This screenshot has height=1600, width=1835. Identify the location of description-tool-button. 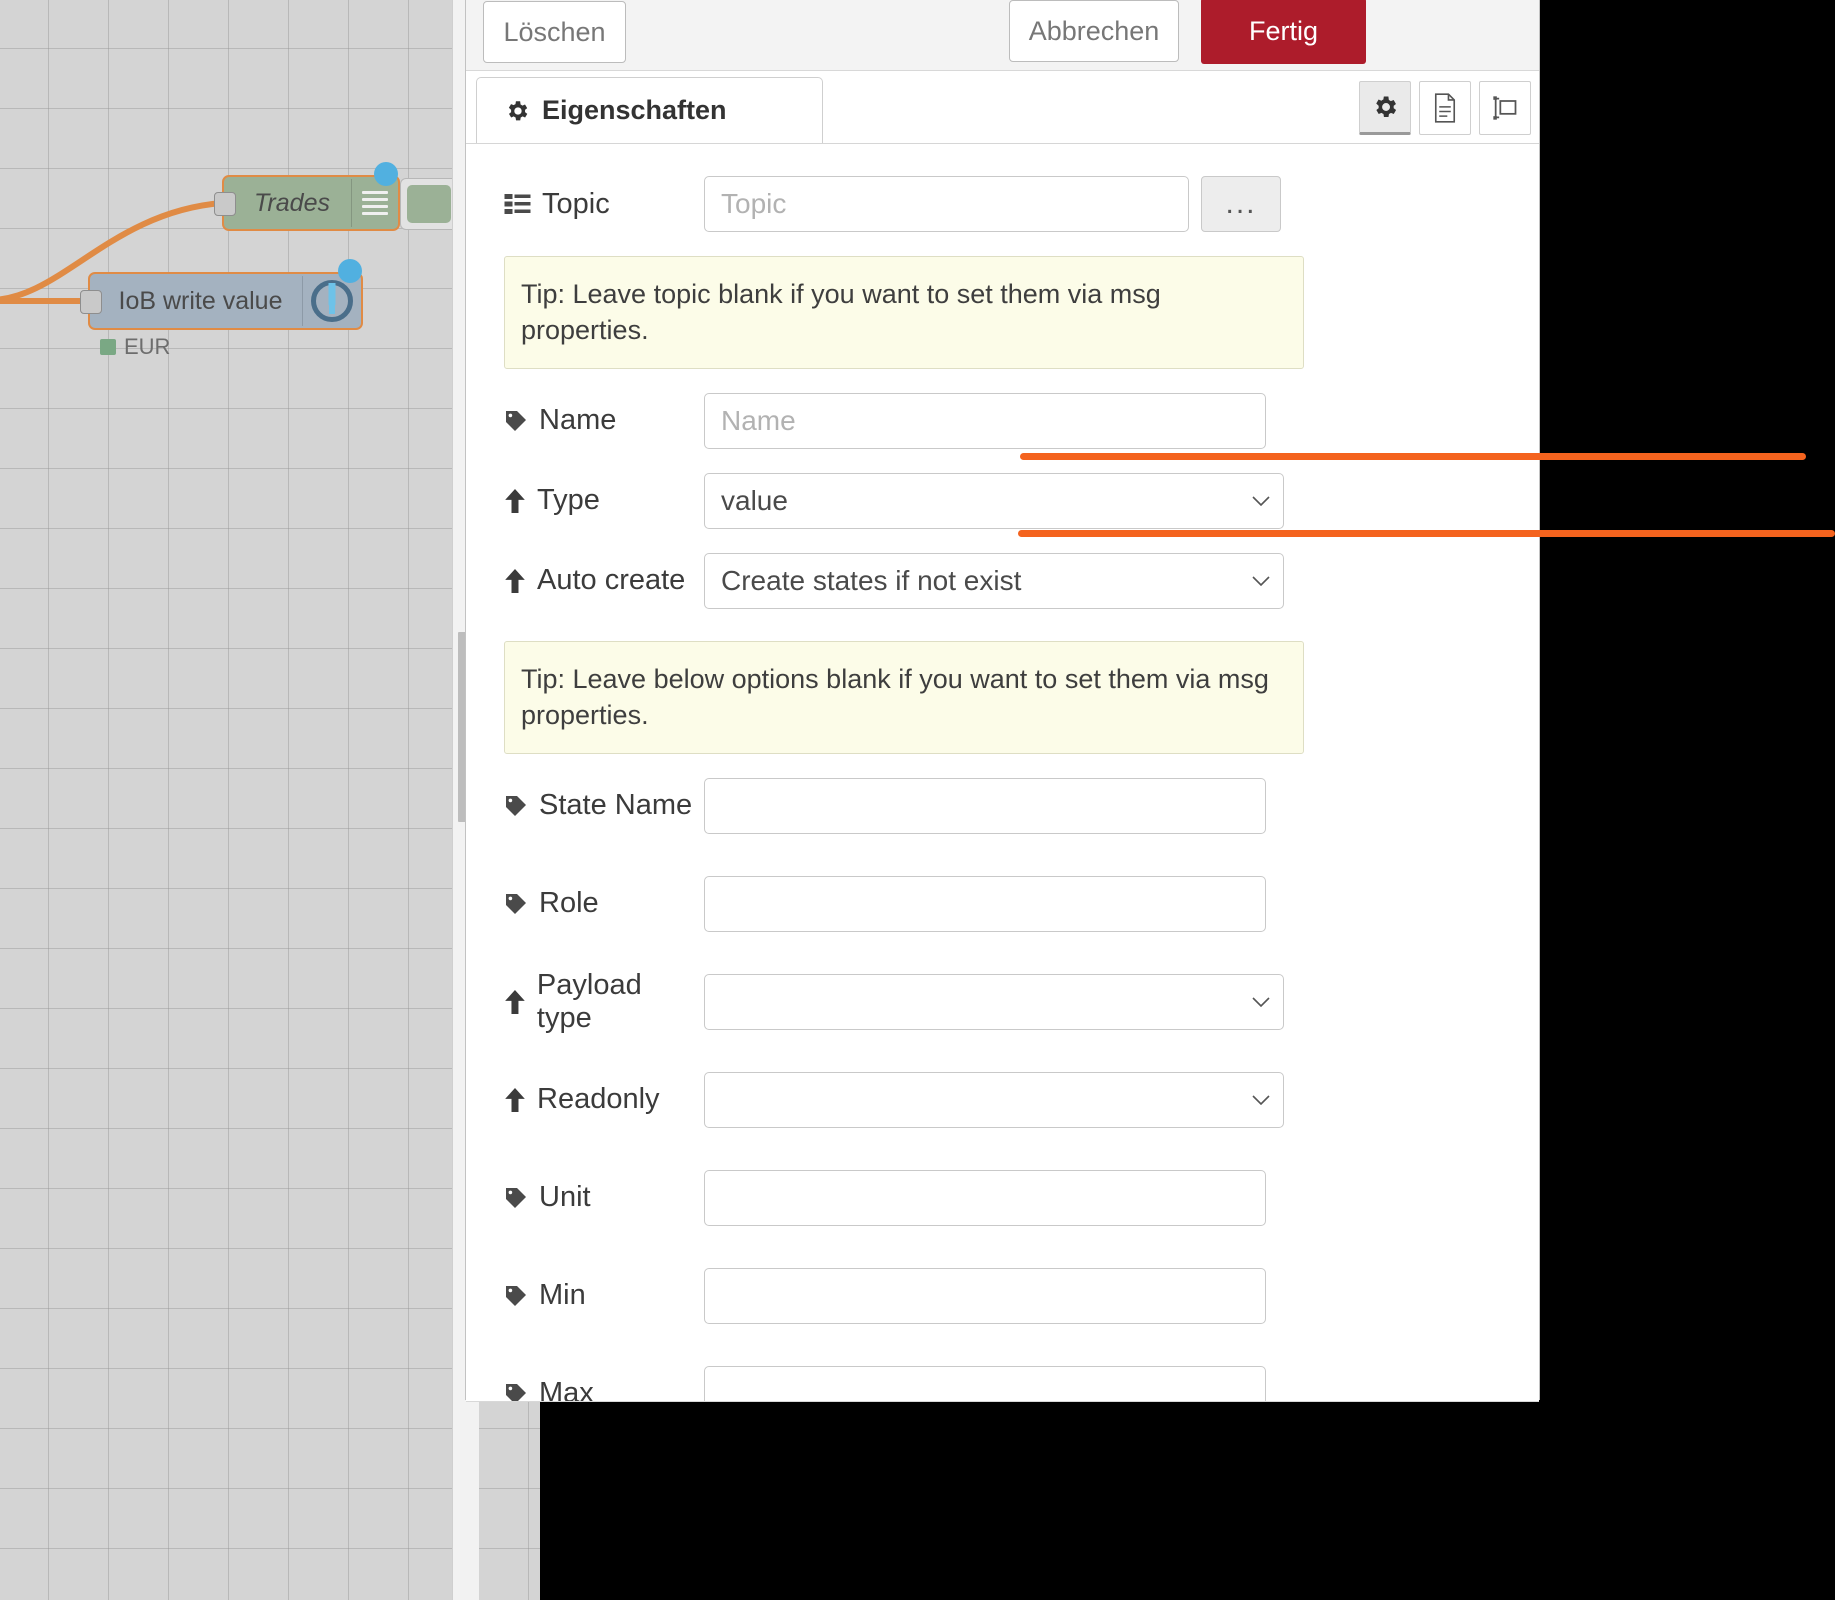
(1445, 108).